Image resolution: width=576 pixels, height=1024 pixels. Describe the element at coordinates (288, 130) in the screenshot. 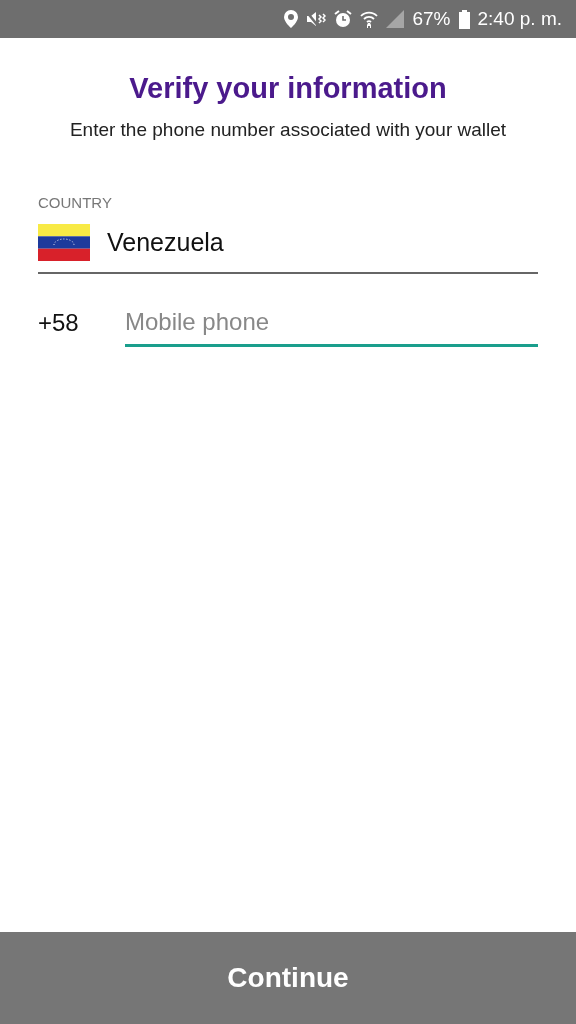

I see `page-subtitle: Enter the phone number associated with your wallet` at that location.